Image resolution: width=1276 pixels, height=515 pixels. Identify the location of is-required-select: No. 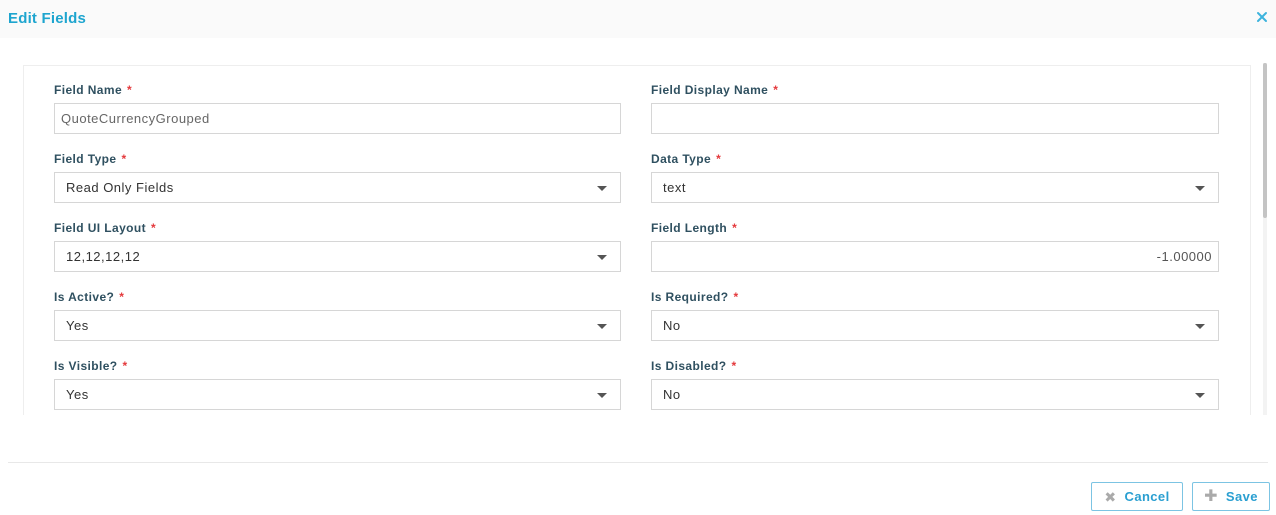
(935, 325).